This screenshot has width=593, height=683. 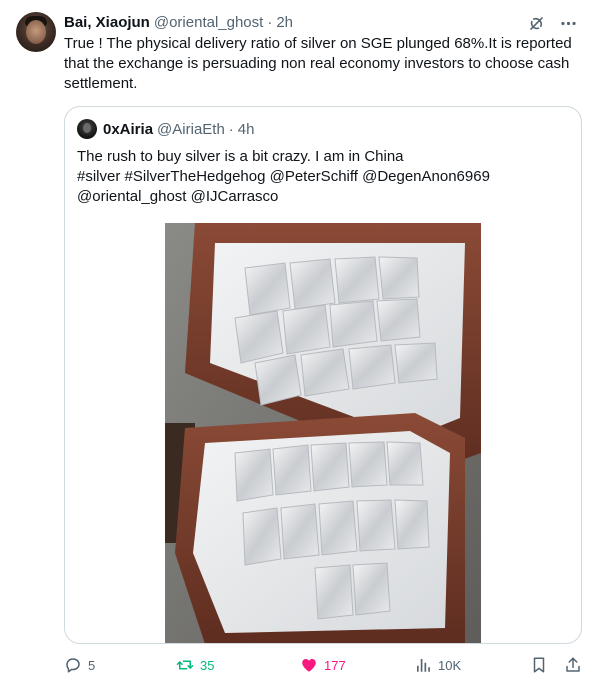 What do you see at coordinates (208, 22) in the screenshot?
I see `author-handle: @oriental_ghost` at bounding box center [208, 22].